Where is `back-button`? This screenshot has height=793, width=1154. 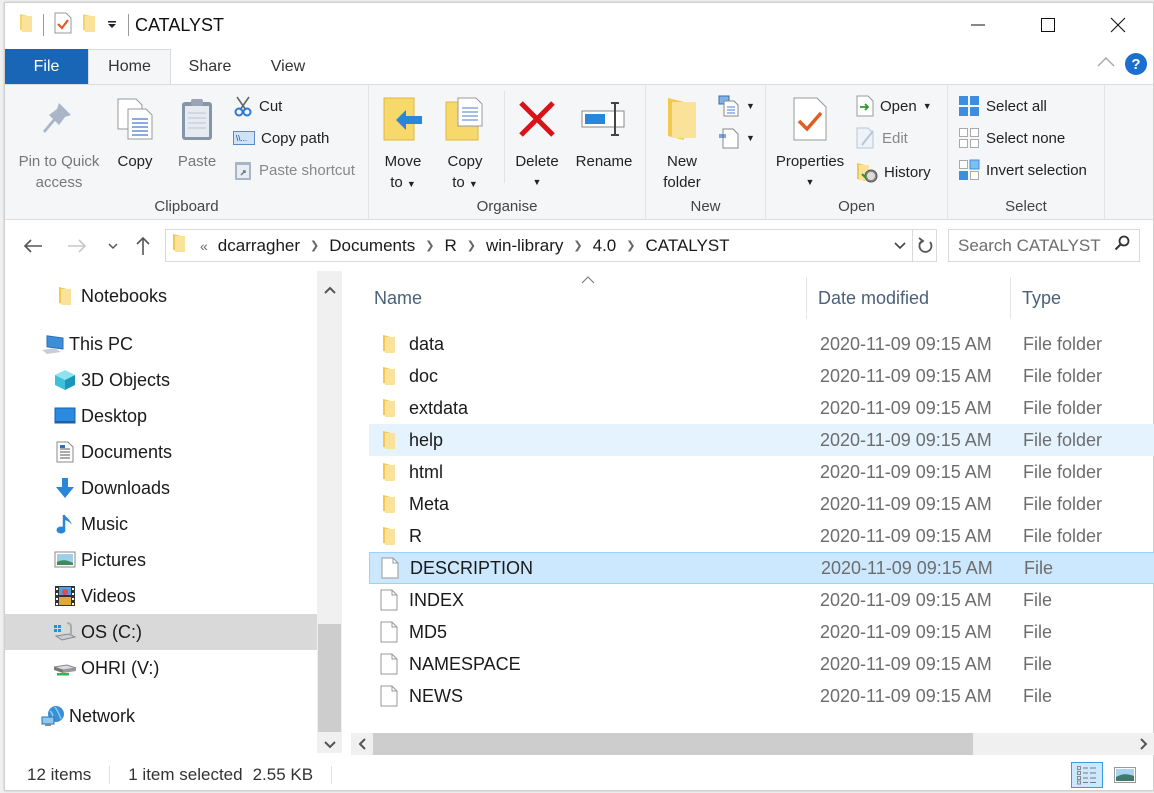
back-button is located at coordinates (33, 246).